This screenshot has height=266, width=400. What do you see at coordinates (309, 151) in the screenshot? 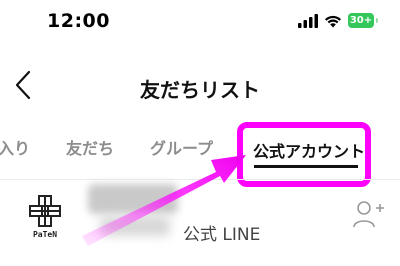
I see `tab-official-accounts-label: 公式アカウント` at bounding box center [309, 151].